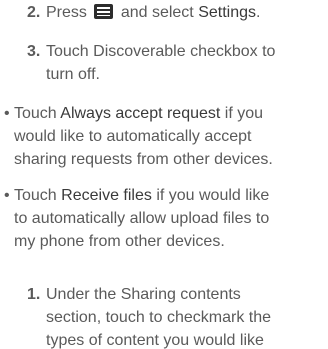 The width and height of the screenshot is (328, 349). Describe the element at coordinates (140, 113) in the screenshot. I see `always-accept-term: Always accept request` at that location.